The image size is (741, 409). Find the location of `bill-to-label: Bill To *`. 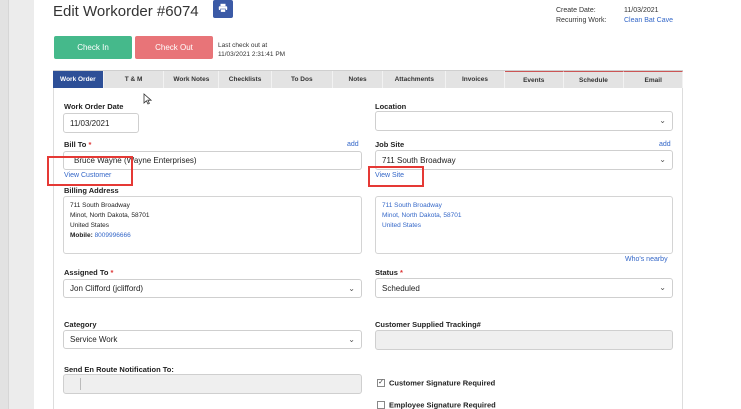

bill-to-label: Bill To * is located at coordinates (77, 144).